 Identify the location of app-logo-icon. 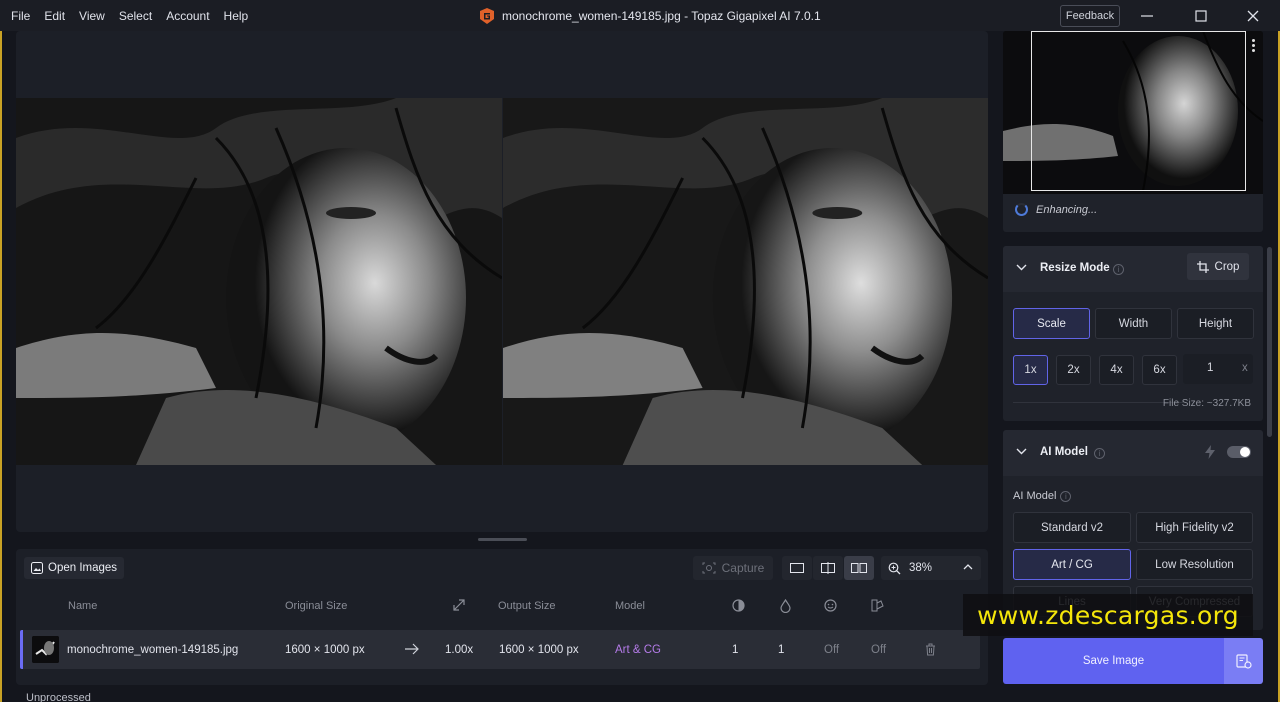
(487, 15).